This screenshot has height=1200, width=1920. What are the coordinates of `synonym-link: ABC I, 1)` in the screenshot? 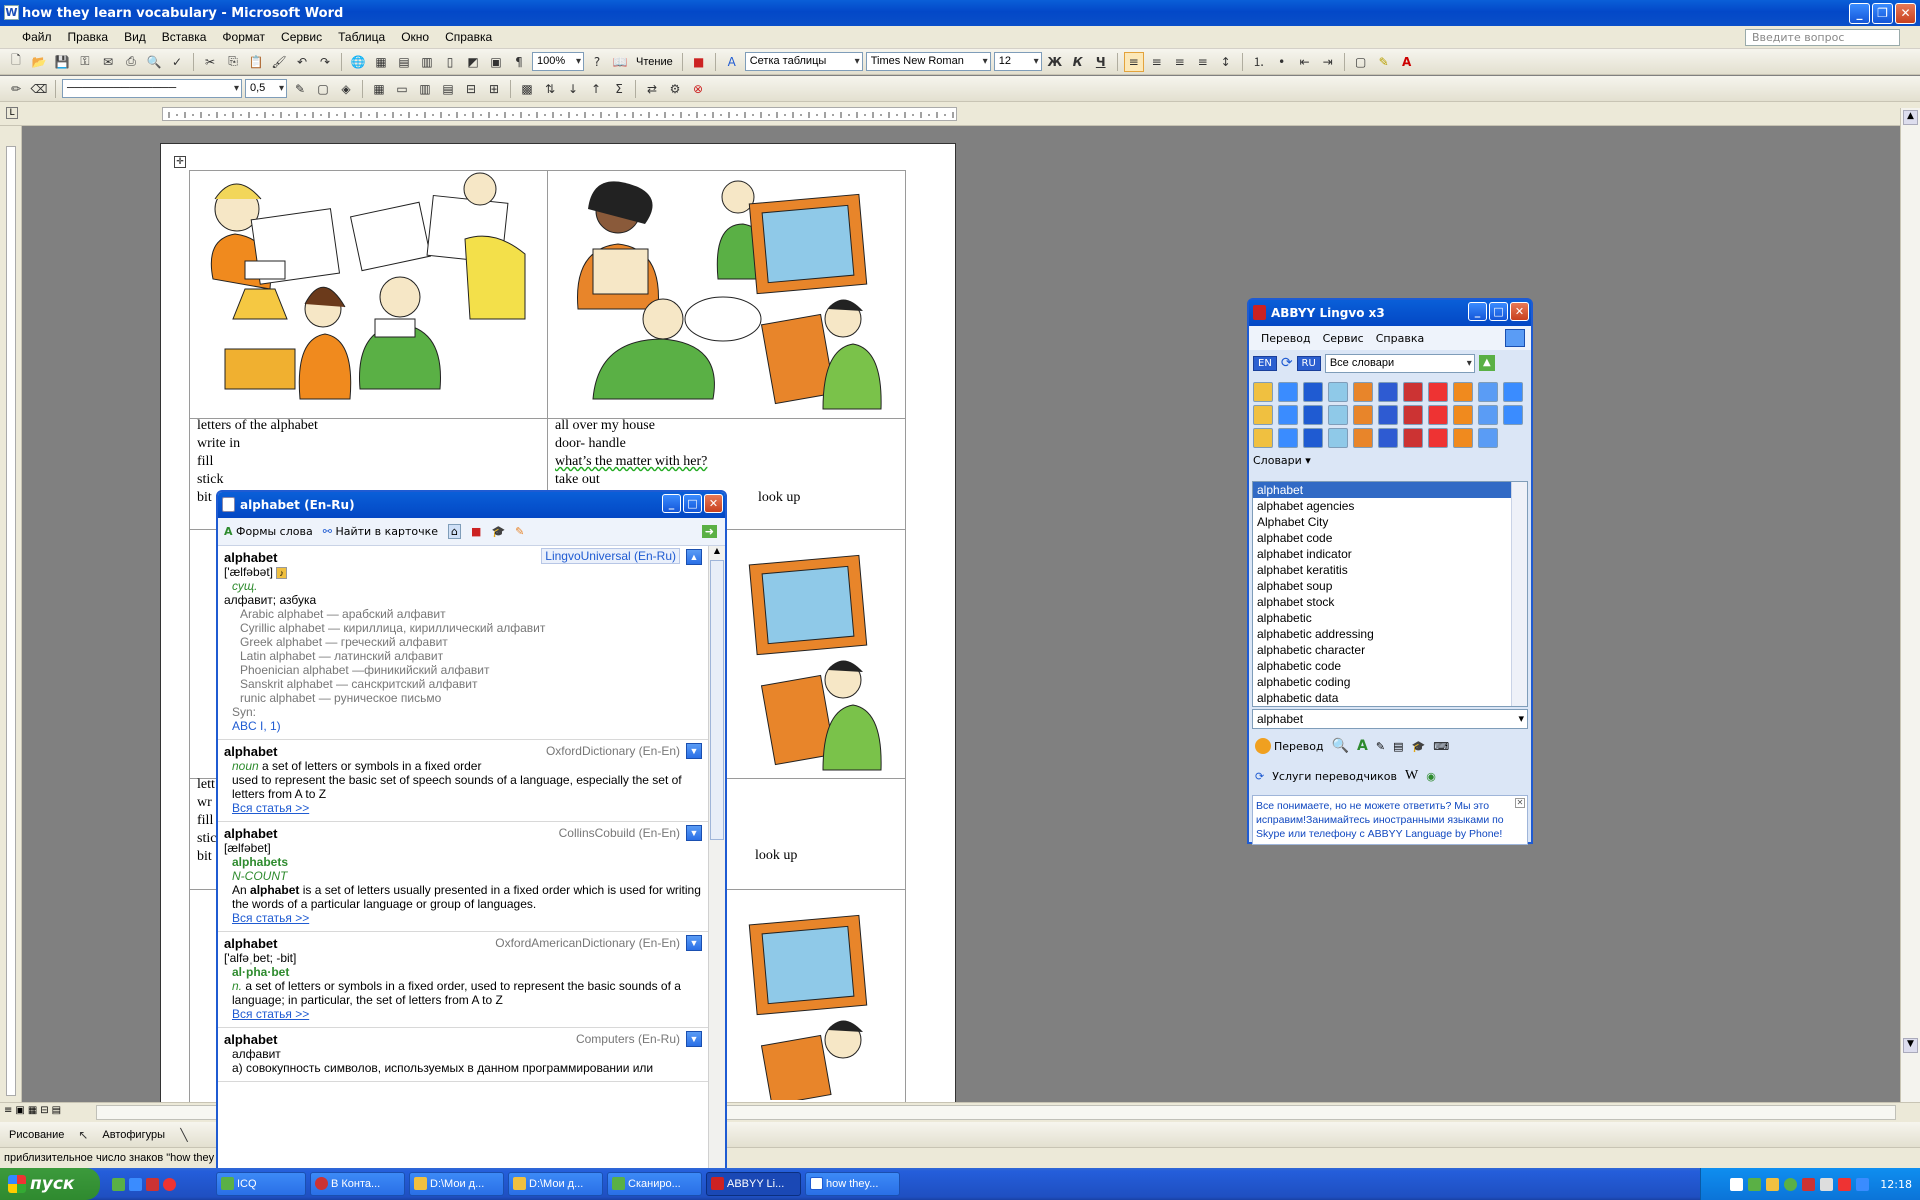 It's located at (463, 726).